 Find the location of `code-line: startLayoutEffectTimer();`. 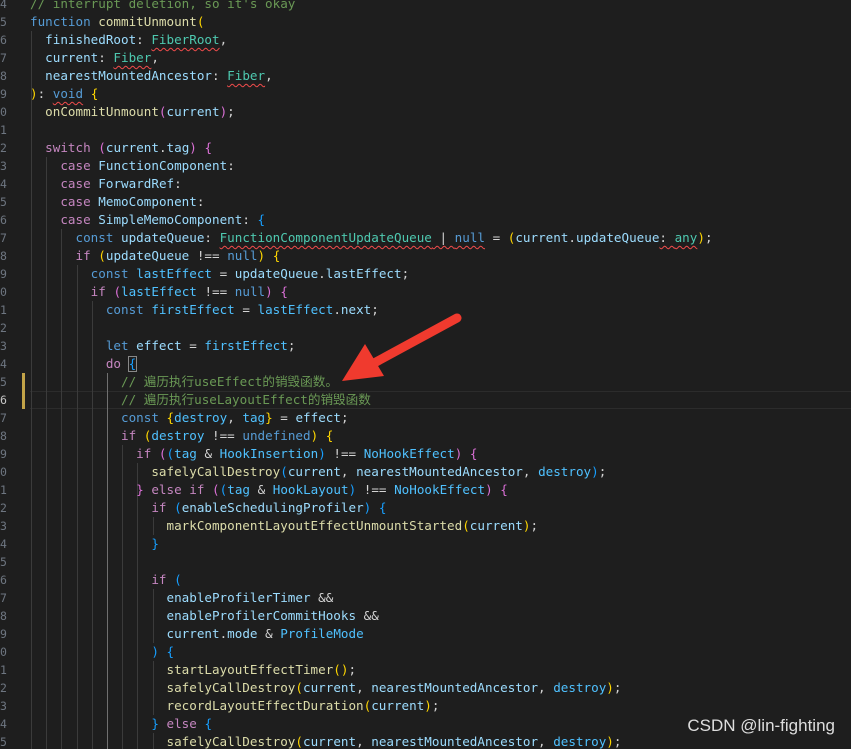

code-line: startLayoutEffectTimer(); is located at coordinates (193, 670).